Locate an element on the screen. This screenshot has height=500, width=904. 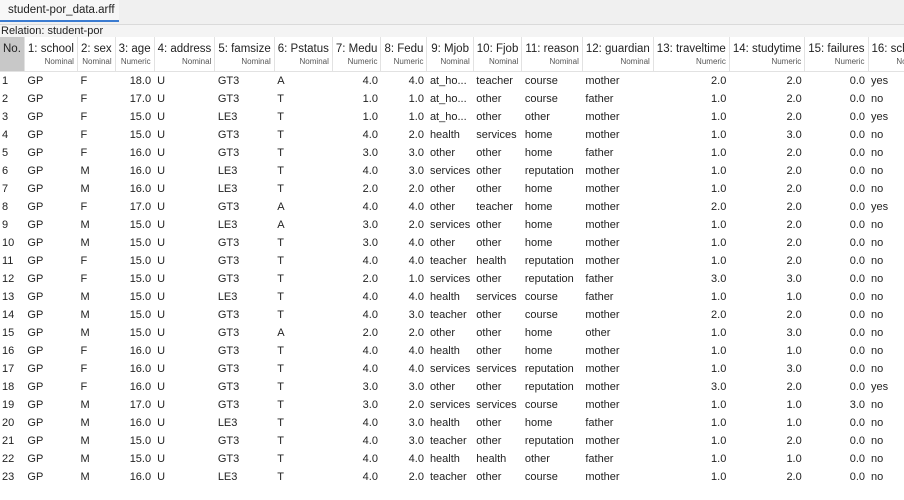
row-number: 12 is located at coordinates (12, 279).